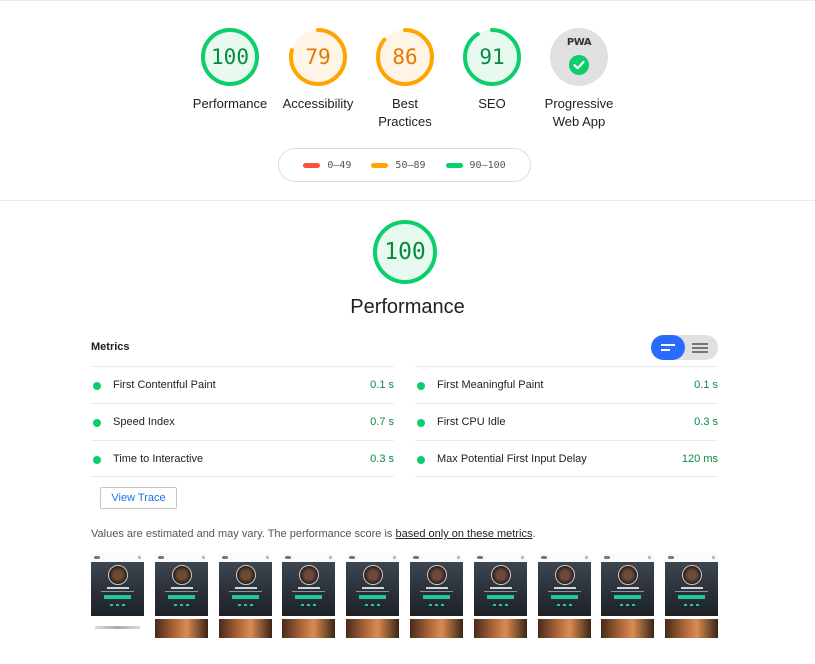 The image size is (815, 664). Describe the element at coordinates (242, 458) in the screenshot. I see `metric-row: Time to Interactive 0.3 s` at that location.